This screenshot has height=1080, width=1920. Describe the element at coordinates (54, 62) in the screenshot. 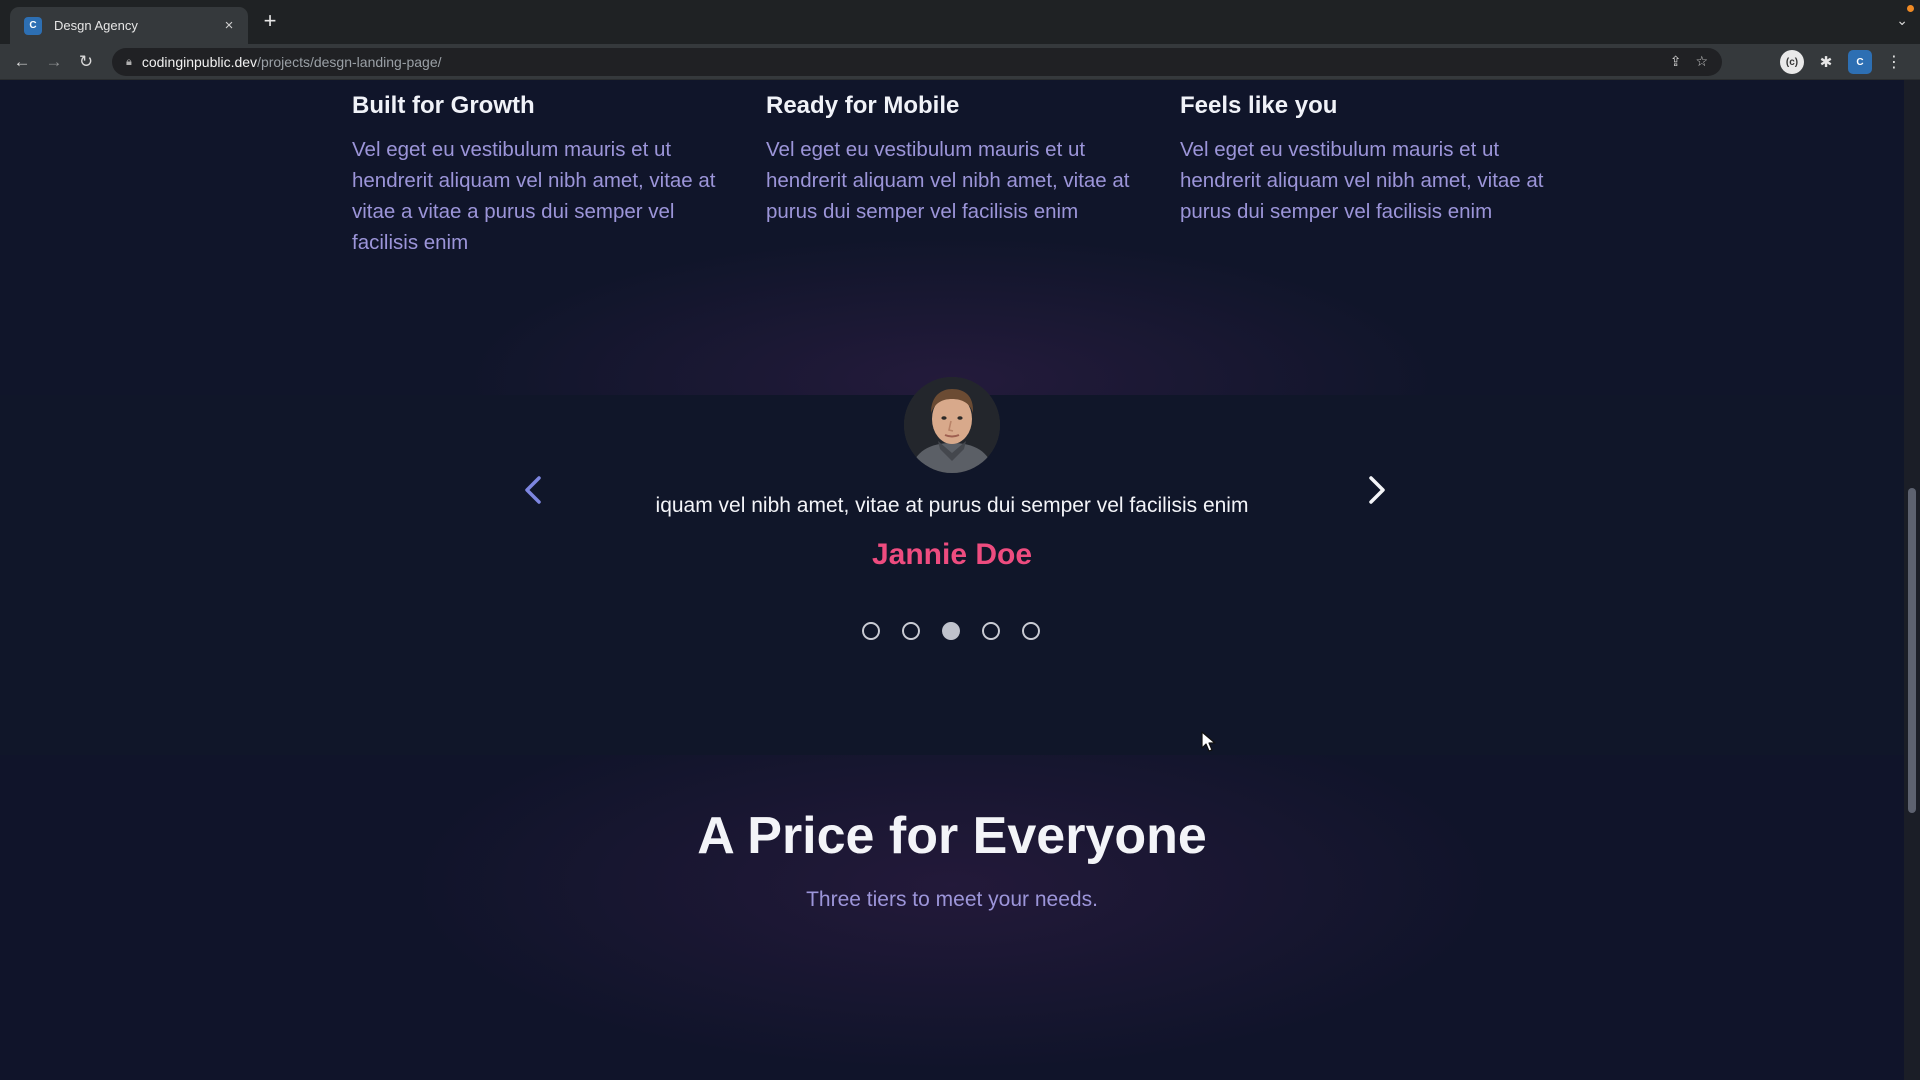

I see `forward-arrow-icon: →` at that location.